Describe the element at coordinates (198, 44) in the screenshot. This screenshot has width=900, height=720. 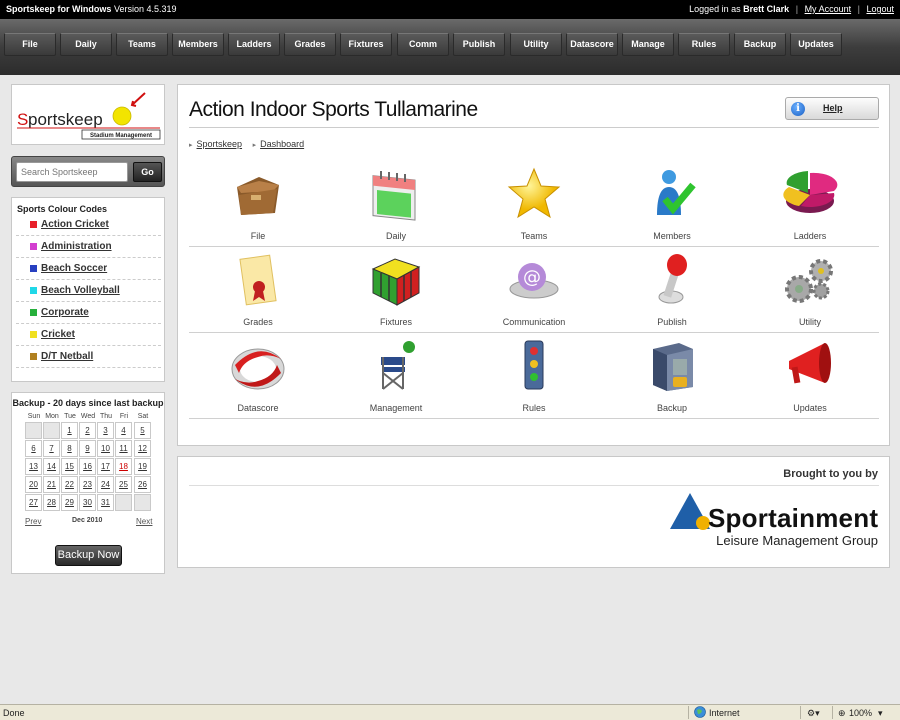
I see `nav-members-button: Members` at that location.